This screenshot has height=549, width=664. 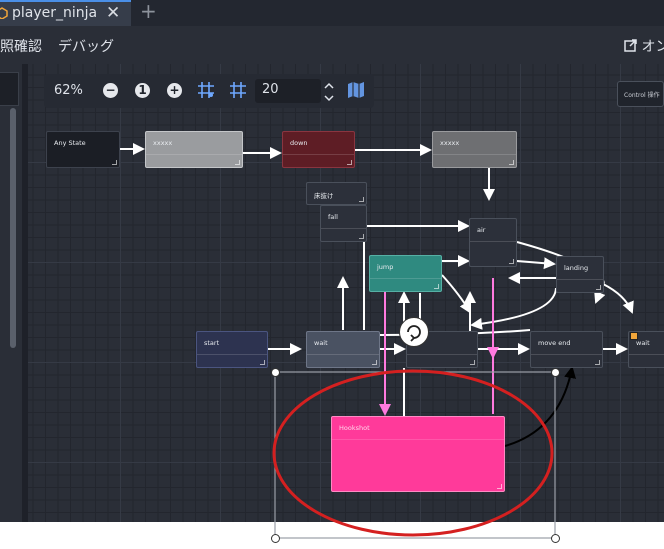 I want to click on minimap-icon, so click(x=356, y=90).